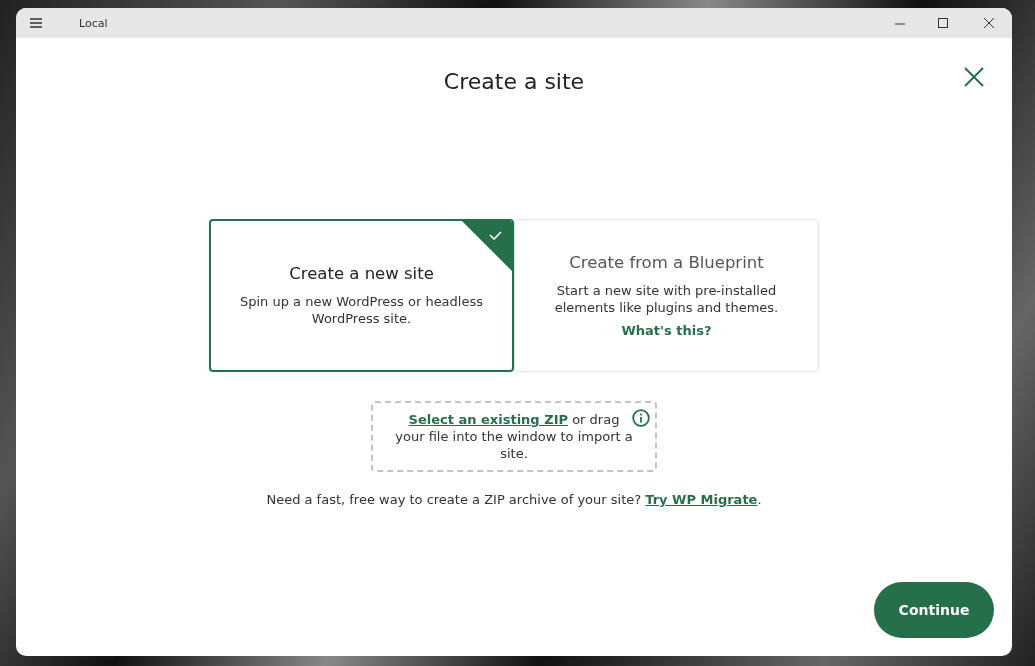 The height and width of the screenshot is (666, 1035). Describe the element at coordinates (488, 419) in the screenshot. I see `select-zip-link: Select an existing ZIP` at that location.